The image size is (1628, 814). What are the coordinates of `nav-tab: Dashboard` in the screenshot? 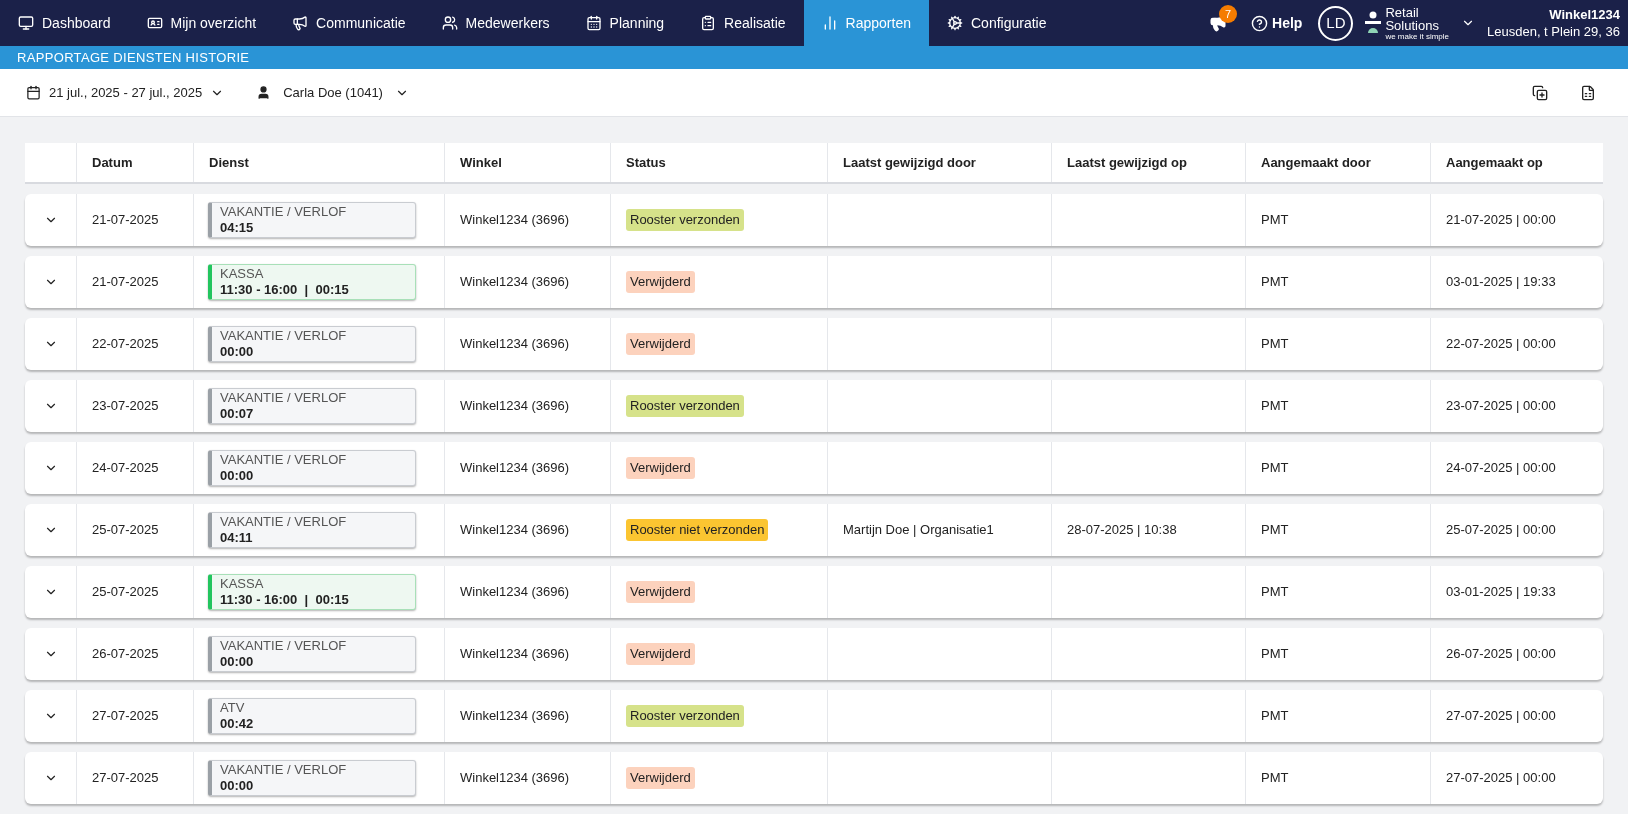 It's located at (64, 23).